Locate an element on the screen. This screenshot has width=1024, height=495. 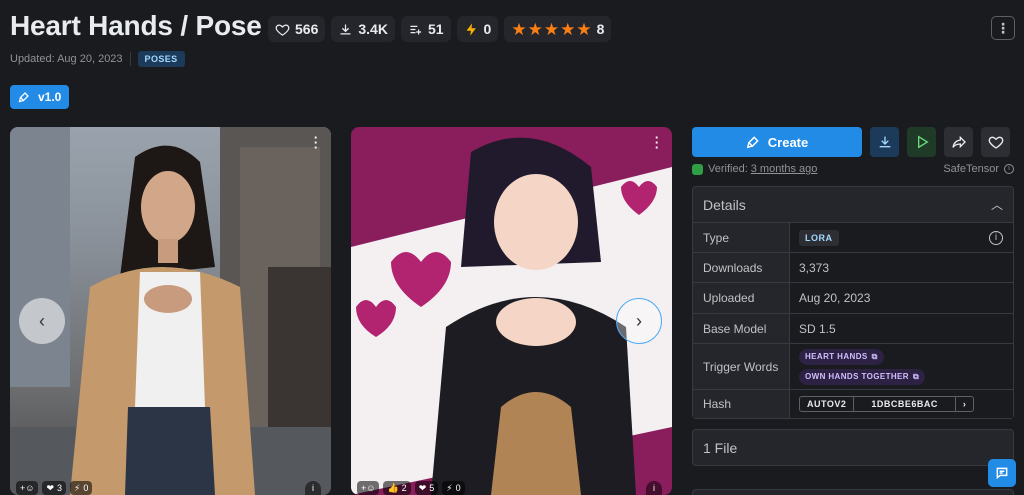
playlist-add-icon is located at coordinates (416, 29).